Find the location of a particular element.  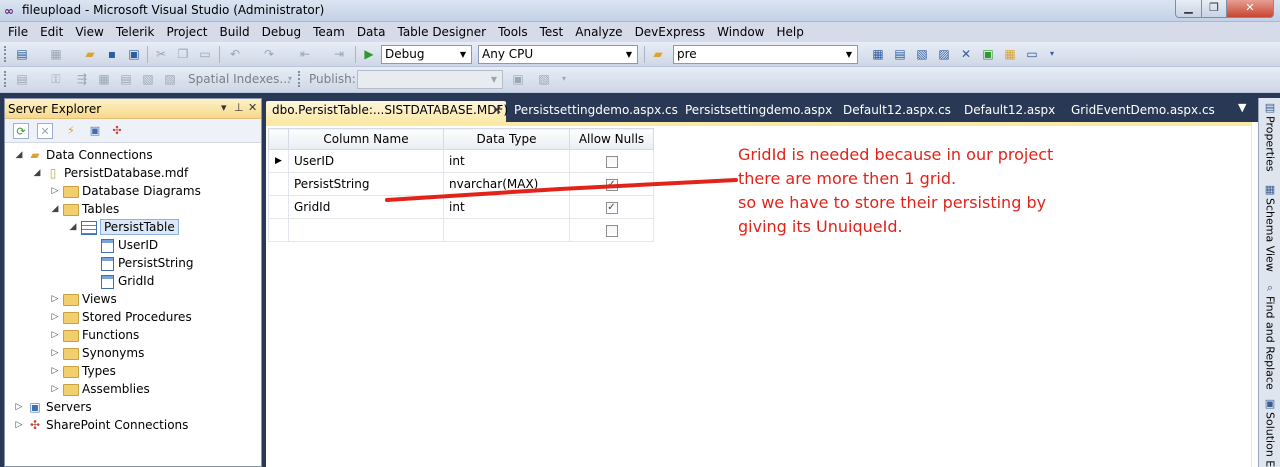

menu-window: Window is located at coordinates (740, 32).